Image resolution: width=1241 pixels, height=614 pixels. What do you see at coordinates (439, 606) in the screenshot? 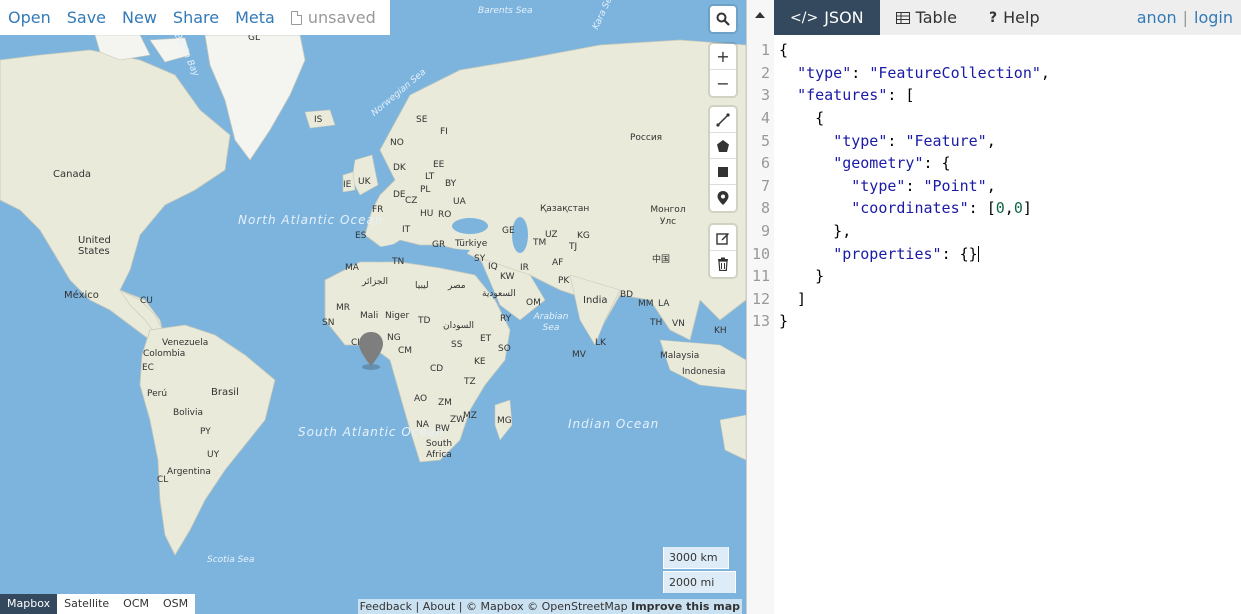
I see `about-link: About` at bounding box center [439, 606].